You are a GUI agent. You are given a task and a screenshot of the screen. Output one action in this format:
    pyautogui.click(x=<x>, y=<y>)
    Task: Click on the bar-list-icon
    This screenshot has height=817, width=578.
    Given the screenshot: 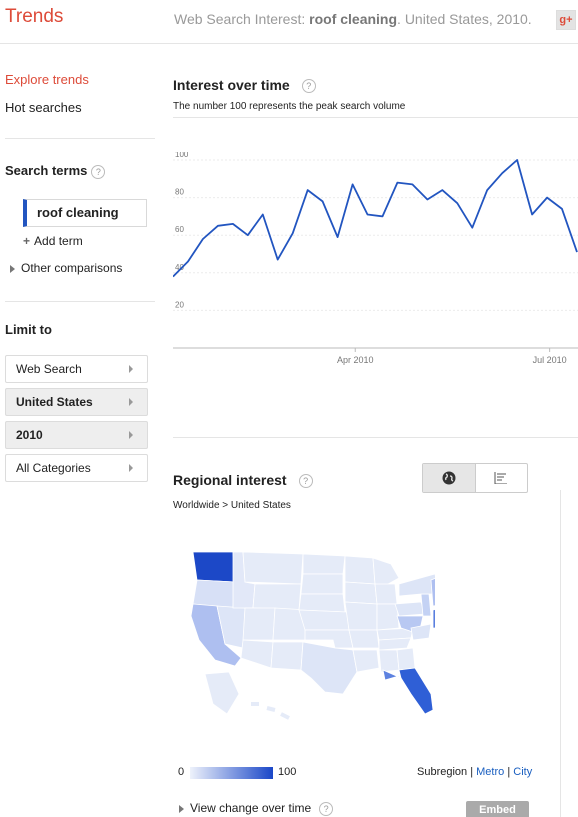 What is the action you would take?
    pyautogui.click(x=501, y=478)
    